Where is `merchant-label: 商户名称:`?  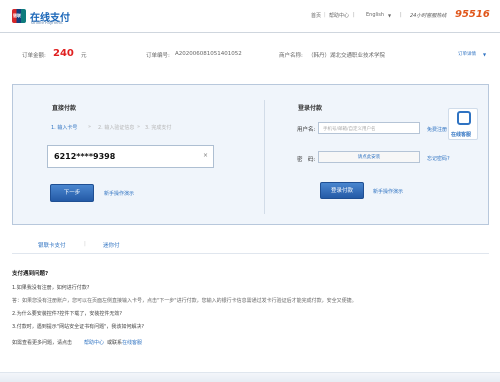 merchant-label: 商户名称: is located at coordinates (291, 56).